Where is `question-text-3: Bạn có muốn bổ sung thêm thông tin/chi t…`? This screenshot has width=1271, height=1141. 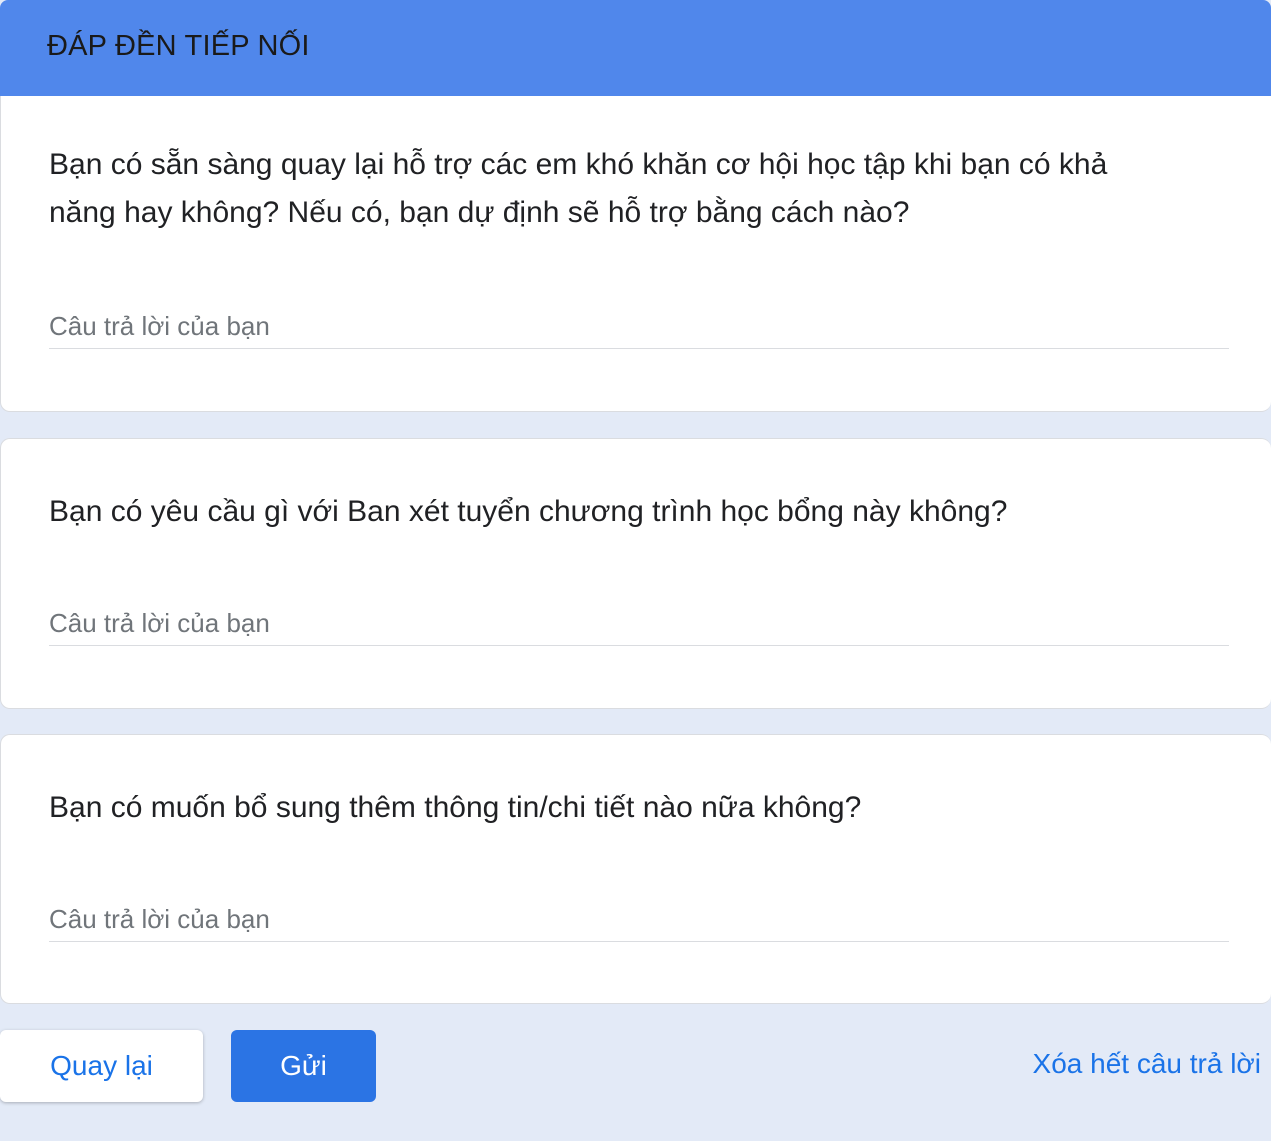 question-text-3: Bạn có muốn bổ sung thêm thông tin/chi t… is located at coordinates (455, 807).